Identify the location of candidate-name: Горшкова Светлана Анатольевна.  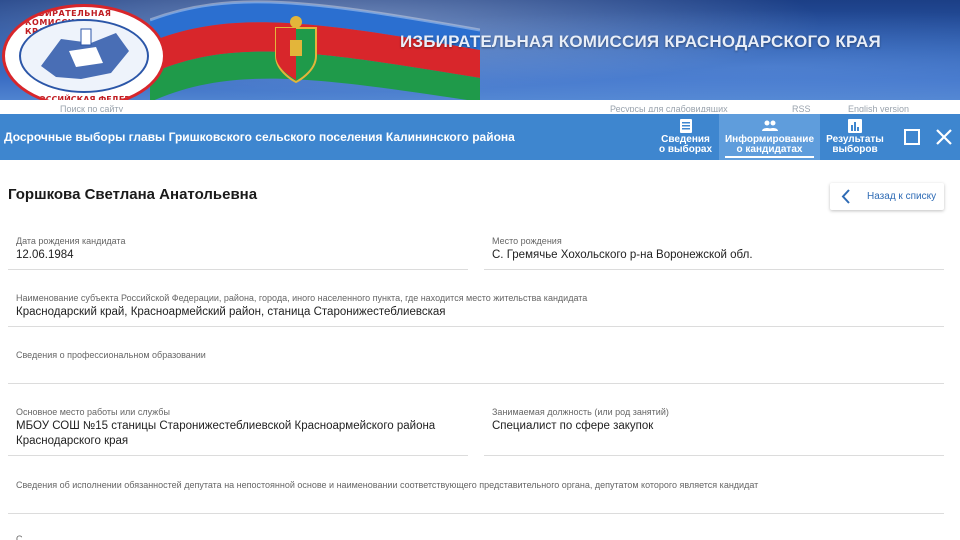
(133, 194).